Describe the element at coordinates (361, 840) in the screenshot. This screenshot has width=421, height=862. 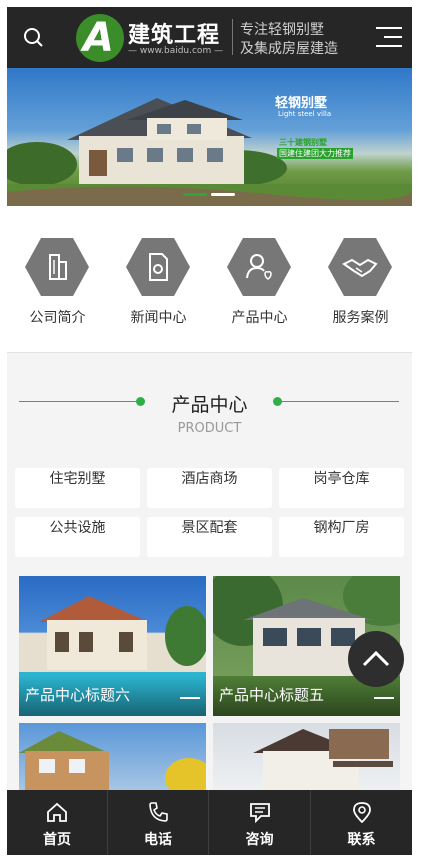
I see `bottom-nav-label: 联系` at that location.